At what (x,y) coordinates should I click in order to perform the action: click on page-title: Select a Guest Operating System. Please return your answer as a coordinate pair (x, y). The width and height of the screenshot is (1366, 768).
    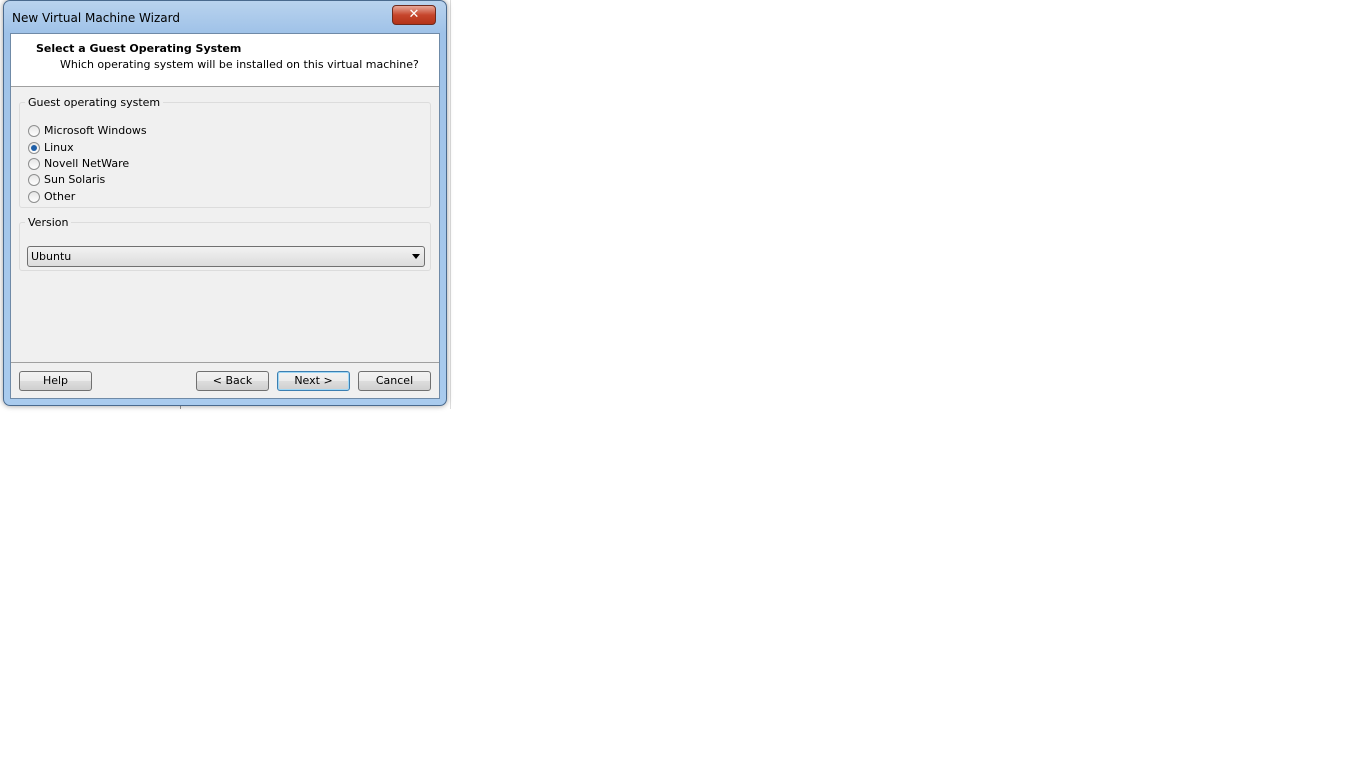
    Looking at the image, I should click on (139, 48).